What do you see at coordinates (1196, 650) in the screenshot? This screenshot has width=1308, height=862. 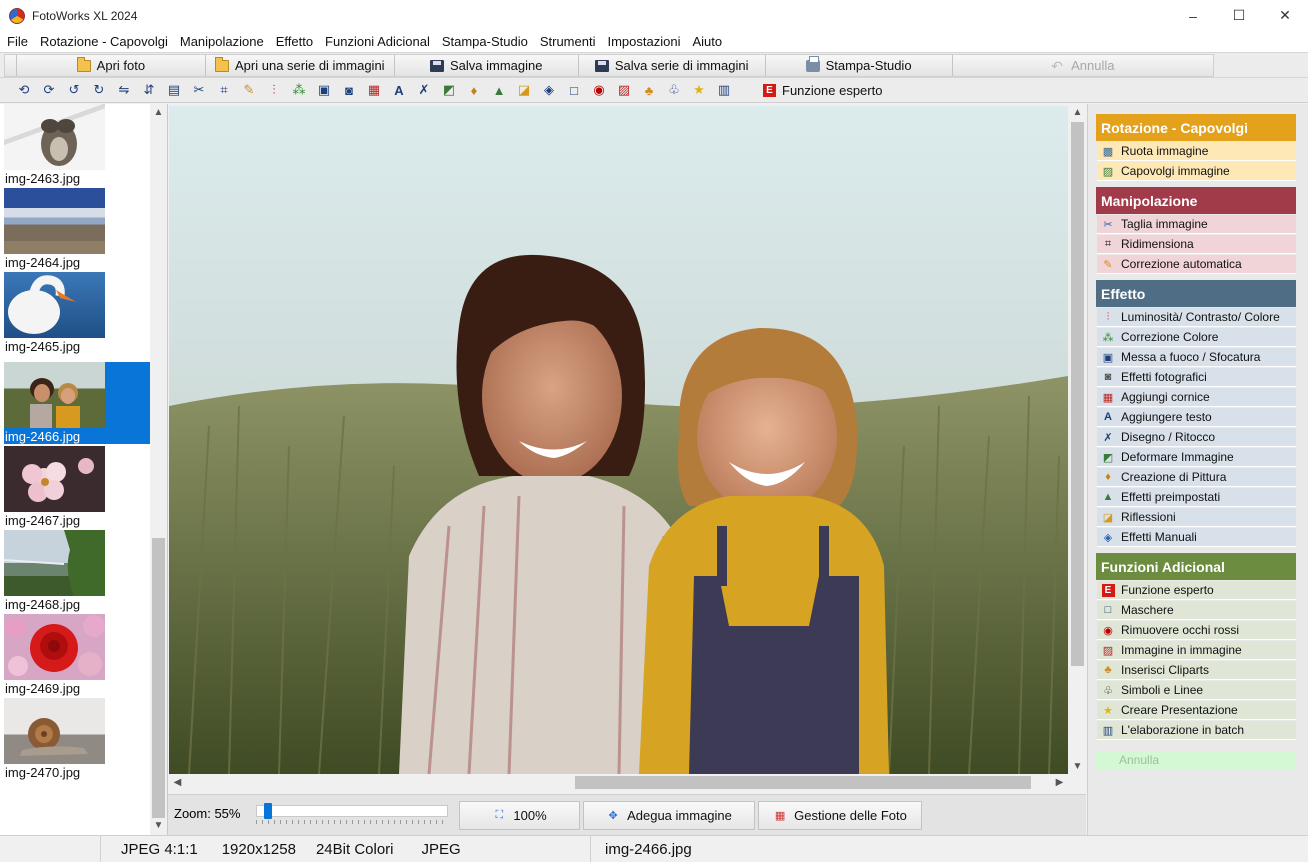 I see `picture-in-picture-item: ▨ Immagine in immagine` at bounding box center [1196, 650].